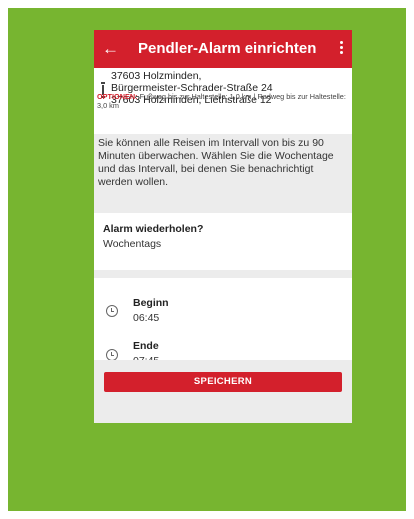  Describe the element at coordinates (223, 274) in the screenshot. I see `divider` at that location.